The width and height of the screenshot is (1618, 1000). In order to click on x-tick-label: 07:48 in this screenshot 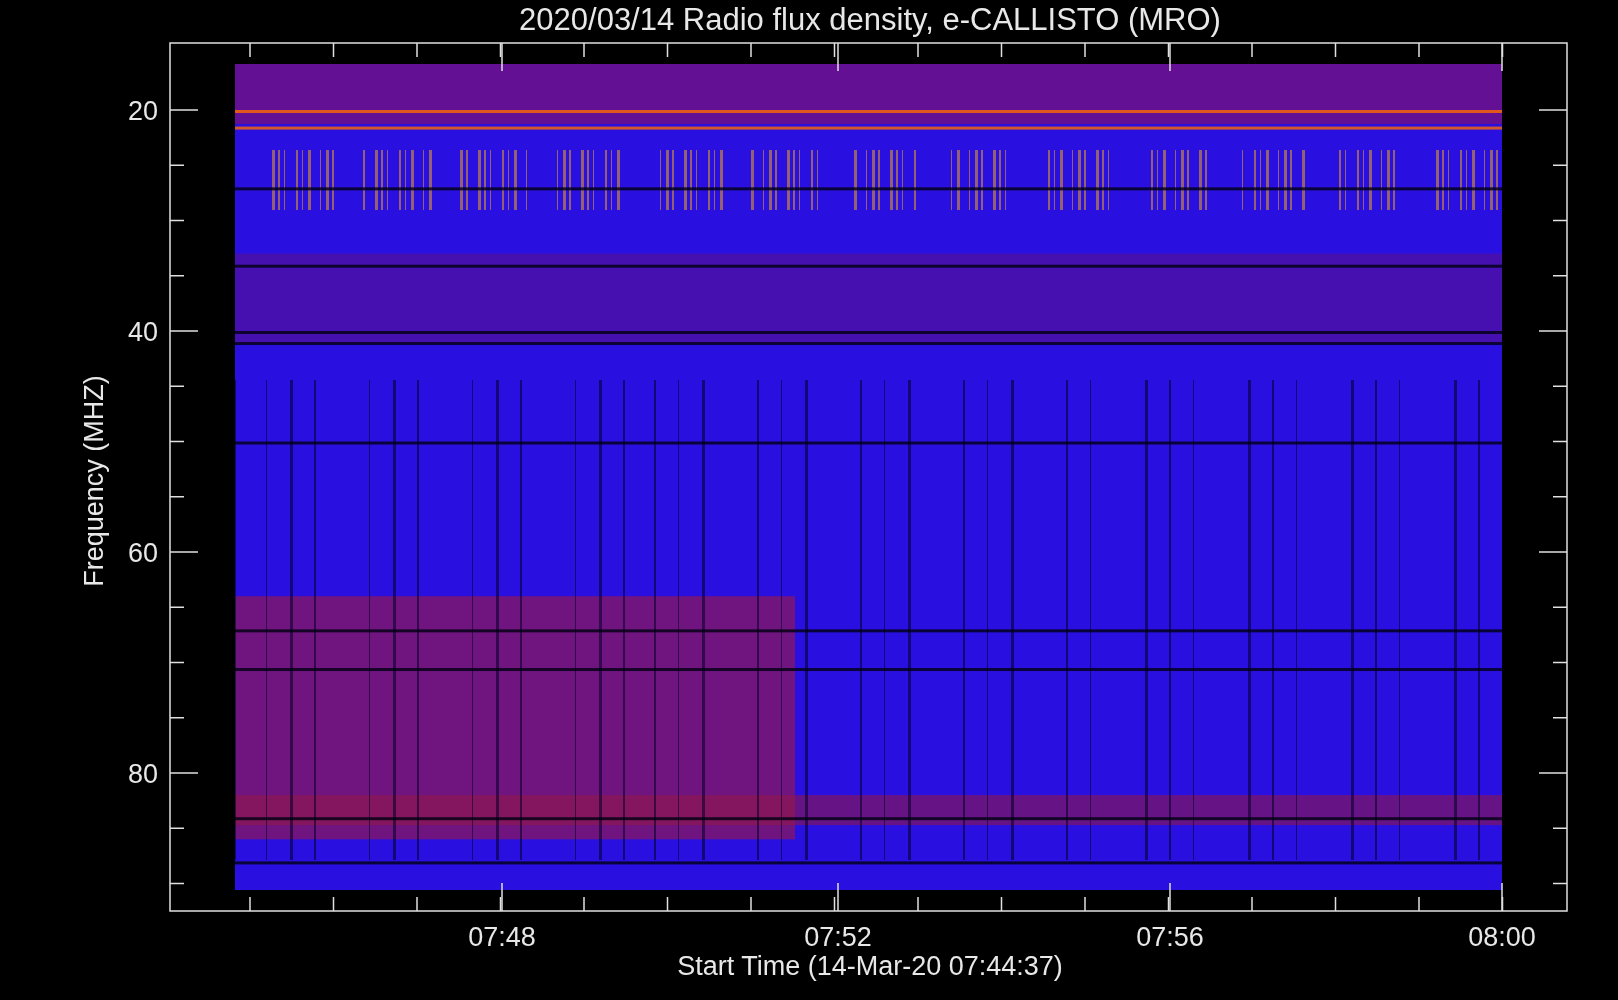, I will do `click(502, 937)`.